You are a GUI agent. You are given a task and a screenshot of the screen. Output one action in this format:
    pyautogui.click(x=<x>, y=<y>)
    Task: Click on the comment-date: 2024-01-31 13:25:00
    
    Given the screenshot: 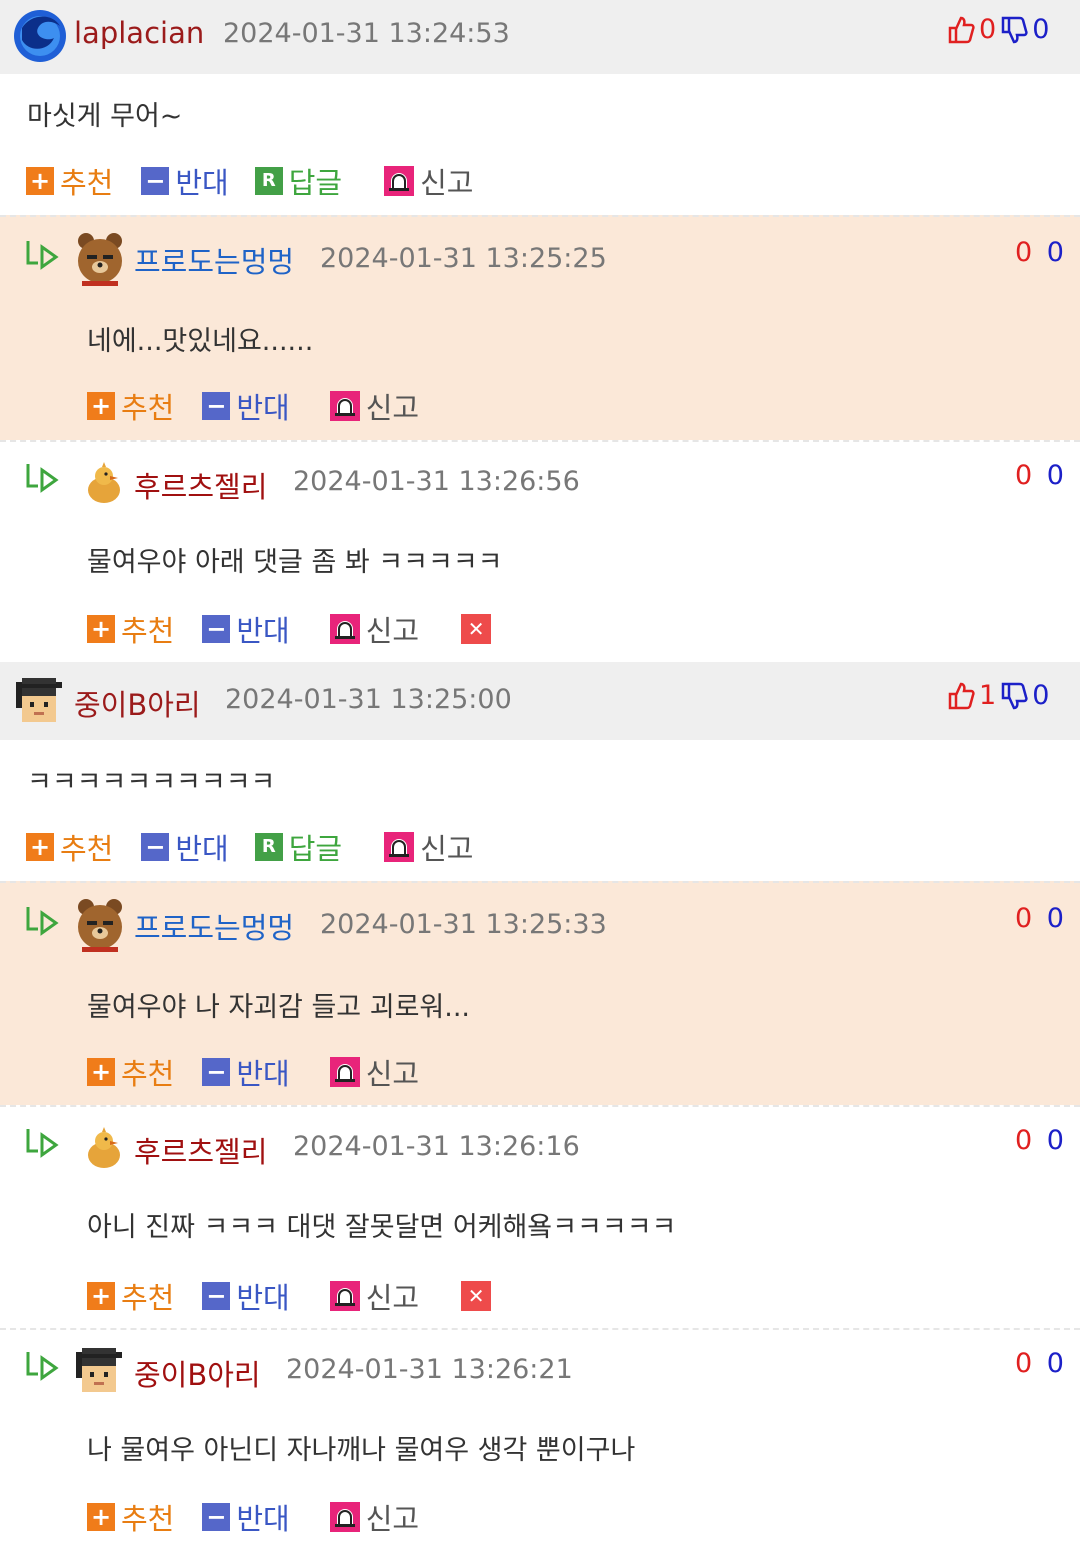 What is the action you would take?
    pyautogui.click(x=368, y=699)
    